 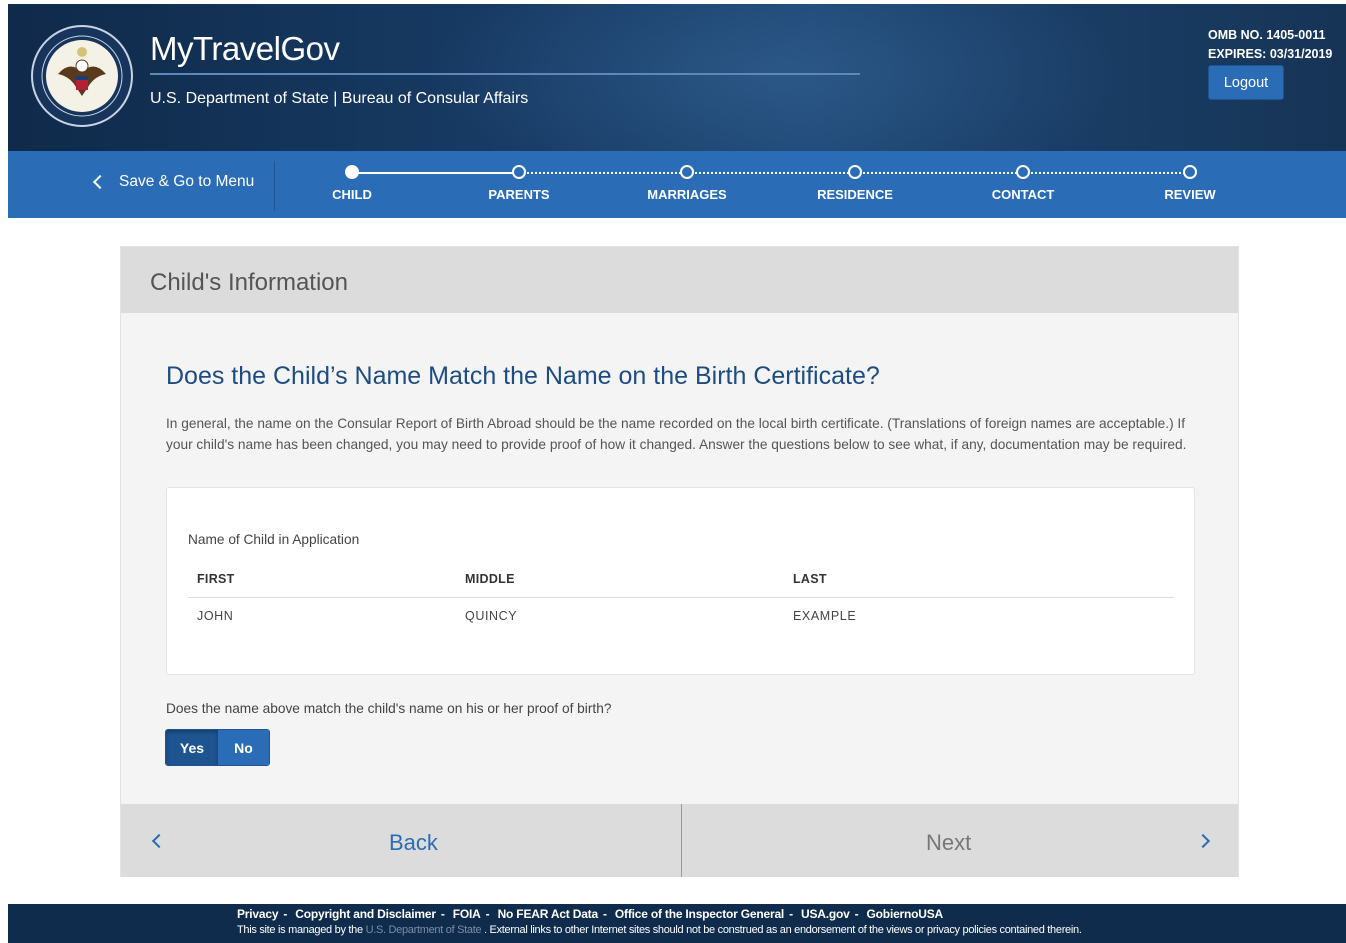 I want to click on step-child: CHILD, so click(x=352, y=183).